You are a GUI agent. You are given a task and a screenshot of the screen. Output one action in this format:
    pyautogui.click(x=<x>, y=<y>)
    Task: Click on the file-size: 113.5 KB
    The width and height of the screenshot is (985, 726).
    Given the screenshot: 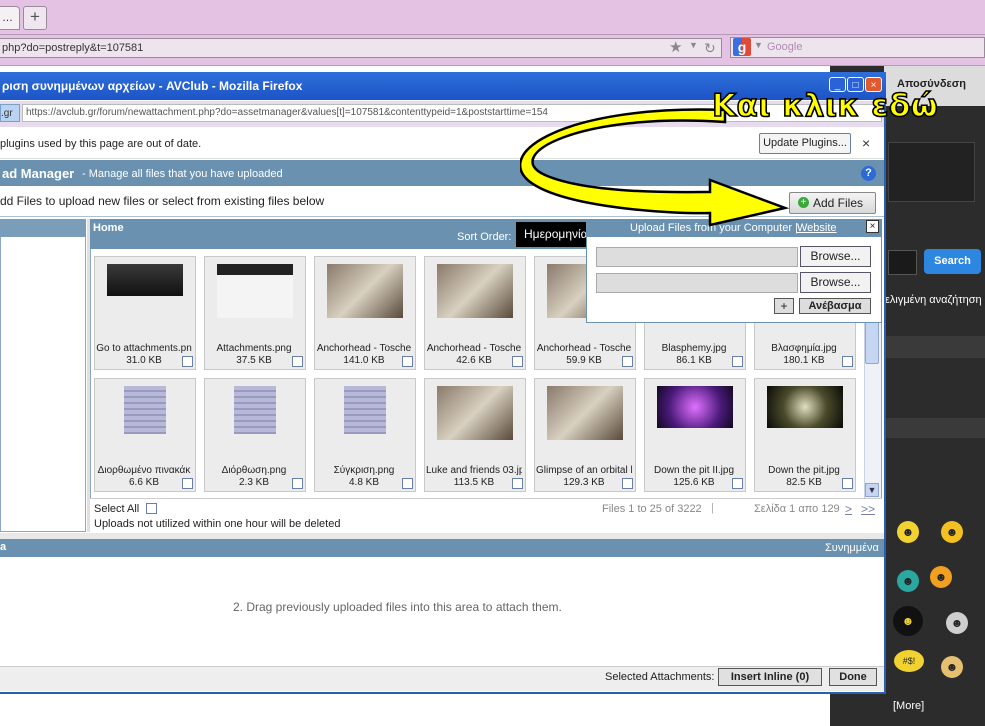 What is the action you would take?
    pyautogui.click(x=474, y=482)
    